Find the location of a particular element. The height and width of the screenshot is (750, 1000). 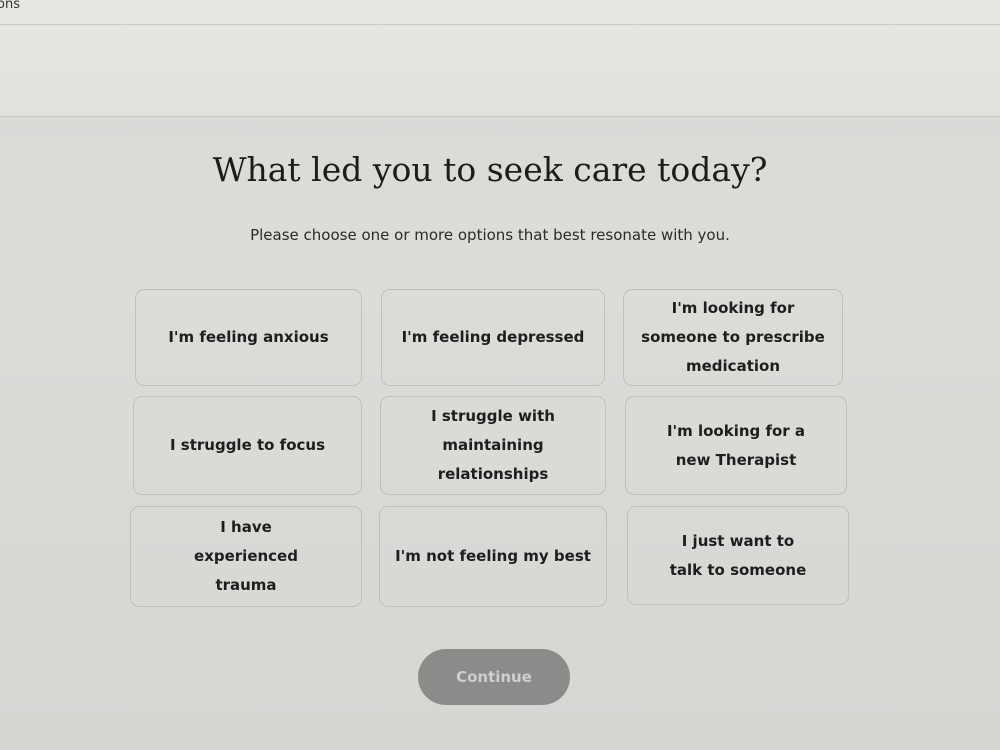

option-talk-to-someone: I just want to talk to someone is located at coordinates (738, 555).